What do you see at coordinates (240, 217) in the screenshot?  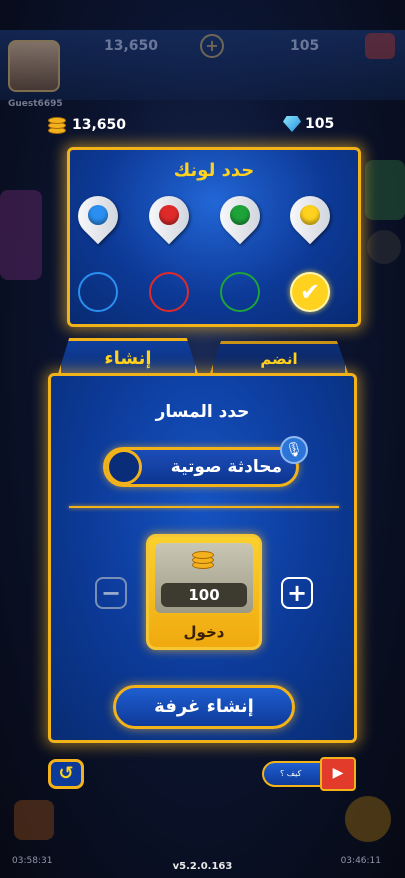 I see `color-pin-green` at bounding box center [240, 217].